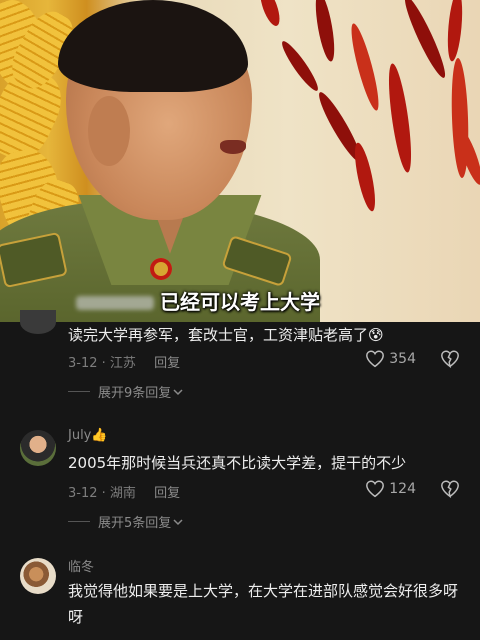 This screenshot has width=480, height=640. I want to click on comment-location: 湖南, so click(122, 493).